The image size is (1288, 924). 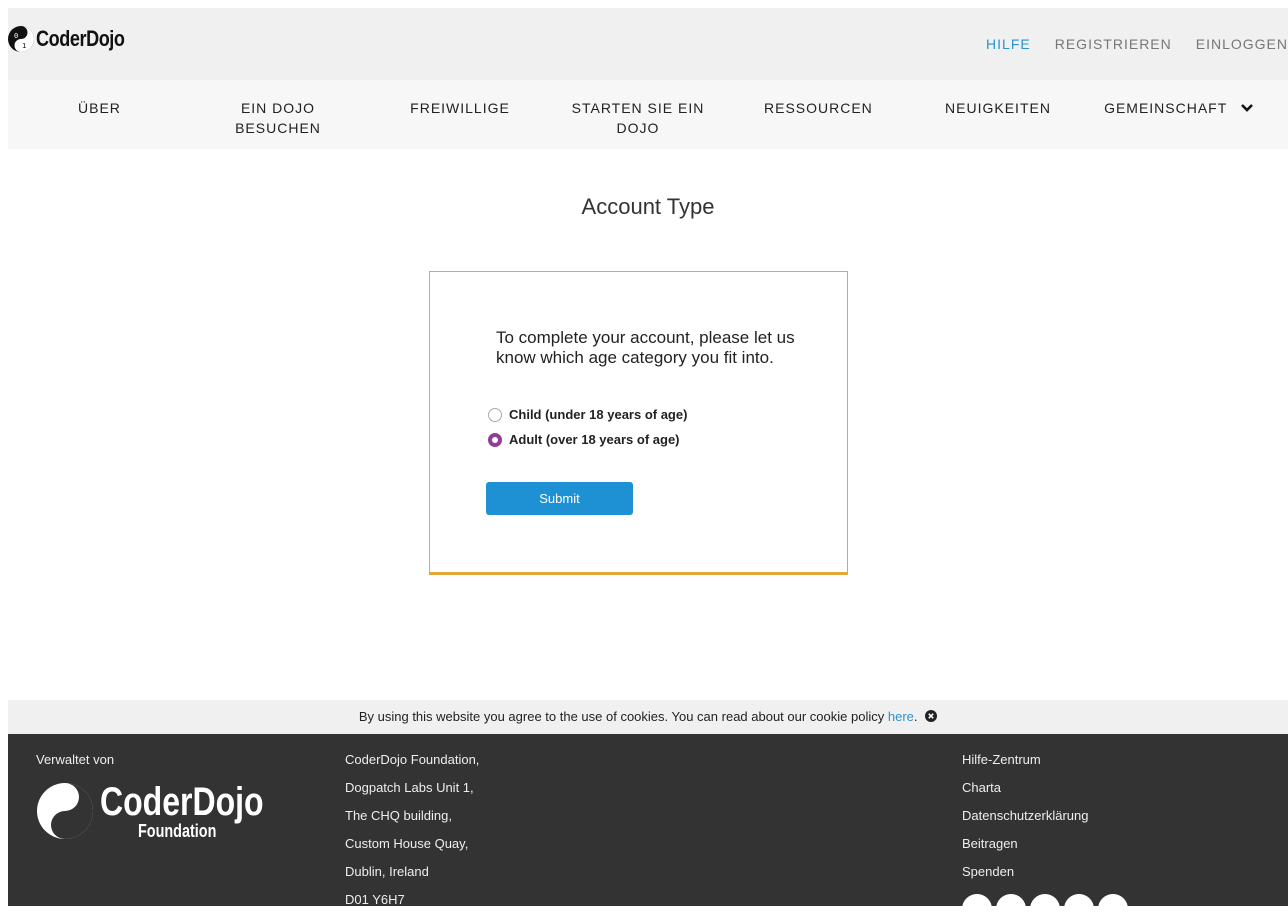 I want to click on social-icons, so click(x=1045, y=909).